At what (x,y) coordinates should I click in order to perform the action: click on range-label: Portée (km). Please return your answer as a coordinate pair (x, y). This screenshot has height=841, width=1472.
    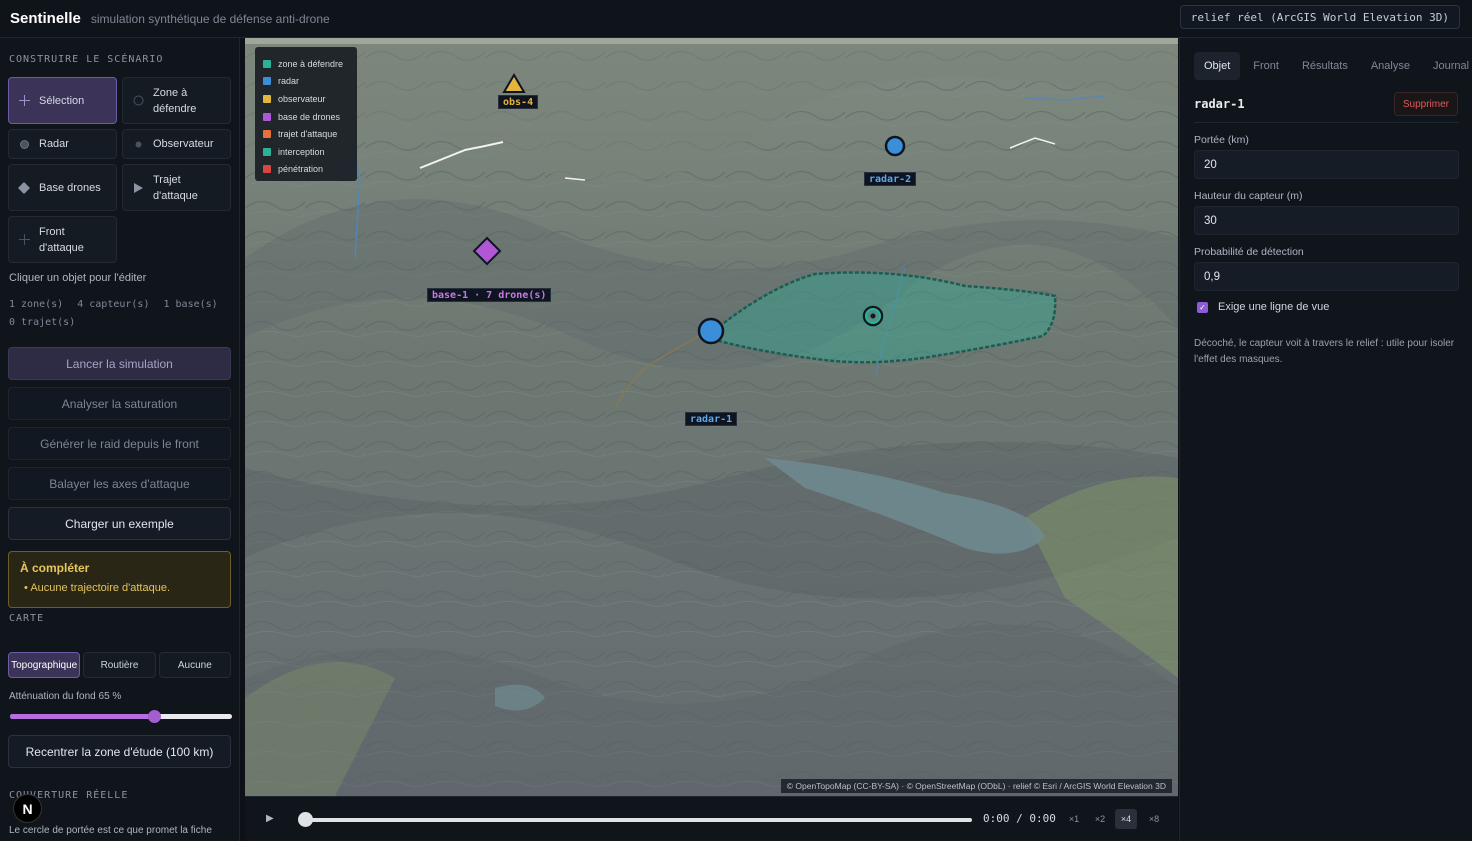
    Looking at the image, I should click on (1221, 140).